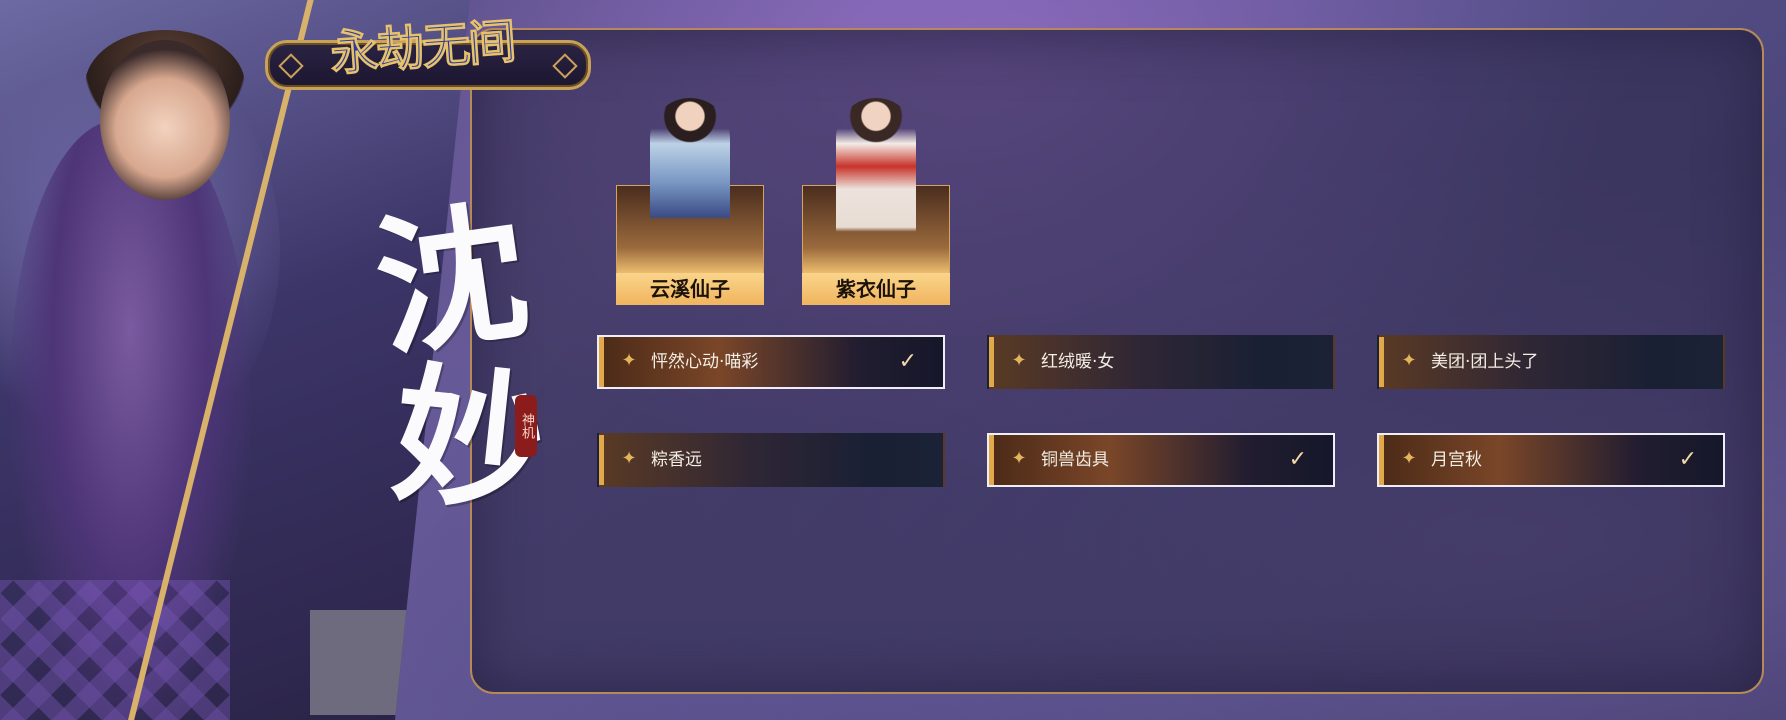 Image resolution: width=1786 pixels, height=720 pixels. What do you see at coordinates (771, 460) in the screenshot?
I see `item-card-4: ✦ 粽香远` at bounding box center [771, 460].